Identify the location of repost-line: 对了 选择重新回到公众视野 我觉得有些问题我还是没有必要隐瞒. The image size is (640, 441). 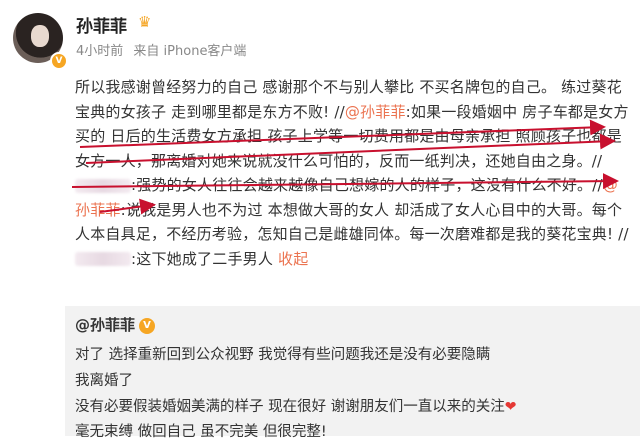
(283, 355).